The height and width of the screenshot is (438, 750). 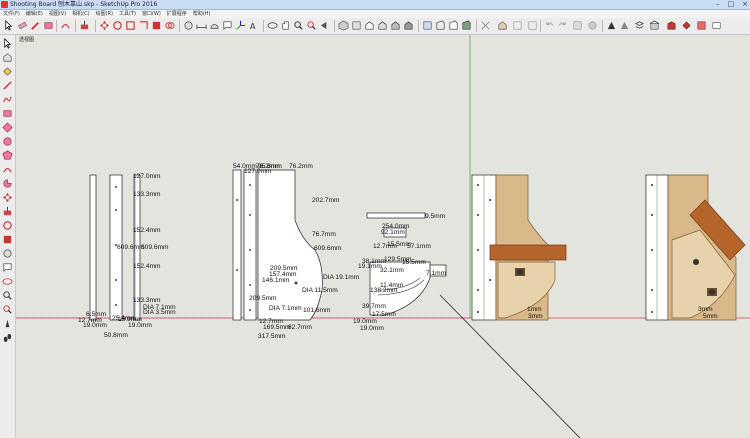 What do you see at coordinates (440, 25) in the screenshot?
I see `wireframe-style-icon` at bounding box center [440, 25].